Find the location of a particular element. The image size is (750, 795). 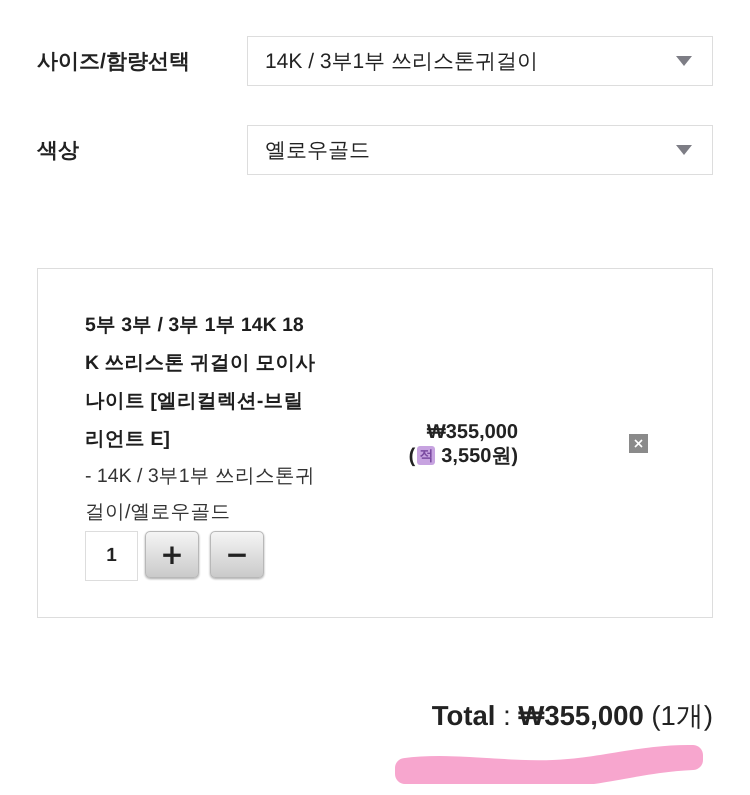

product-name: 5부 3부 / 3부 1부 14K 18K 쓰리스톤 귀걸이 모이사나이트 [엘리컬렉션-브릴리언트 E] is located at coordinates (200, 382).